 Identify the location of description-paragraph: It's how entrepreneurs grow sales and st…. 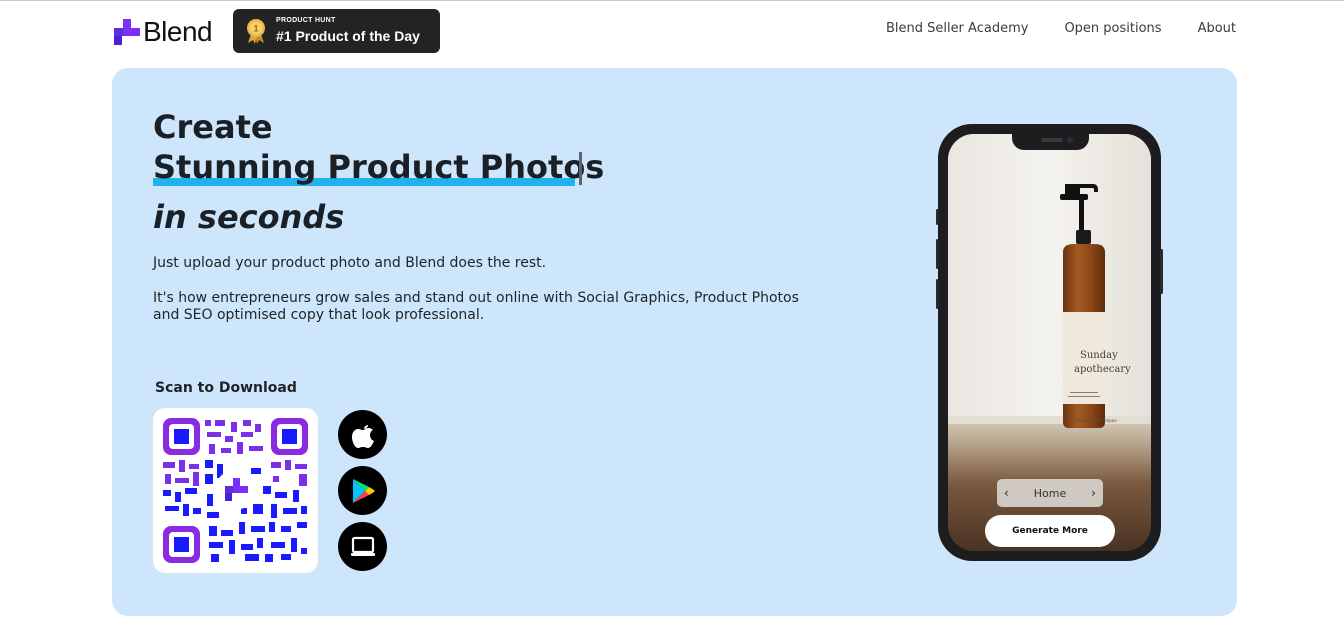
(476, 306).